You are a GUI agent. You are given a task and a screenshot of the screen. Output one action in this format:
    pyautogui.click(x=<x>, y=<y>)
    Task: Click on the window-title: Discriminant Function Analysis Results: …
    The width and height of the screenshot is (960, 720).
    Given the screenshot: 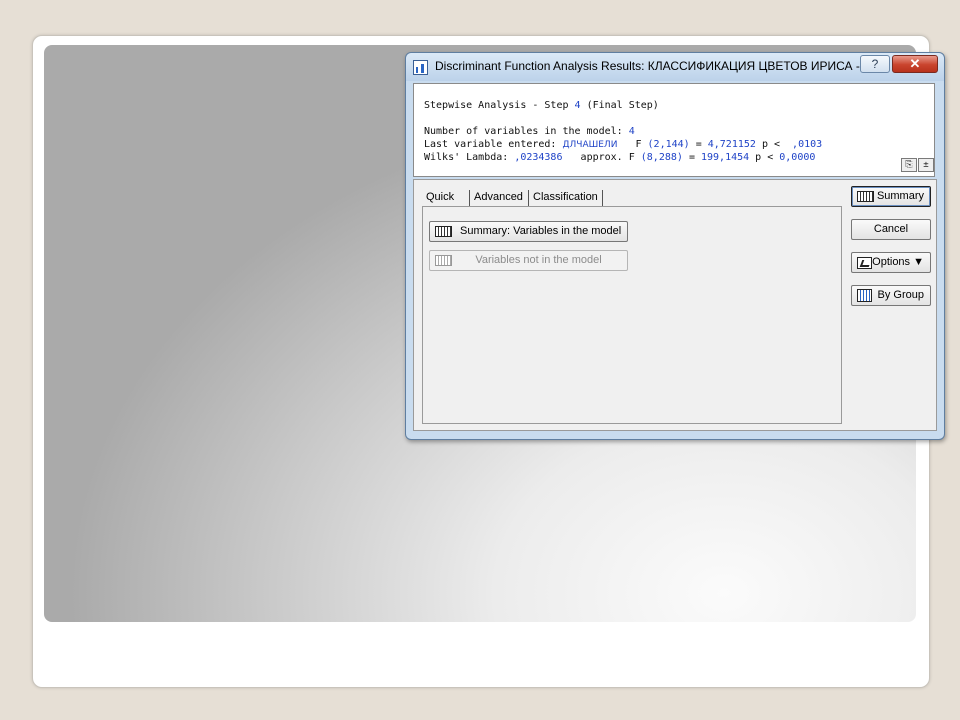 What is the action you would take?
    pyautogui.click(x=654, y=66)
    